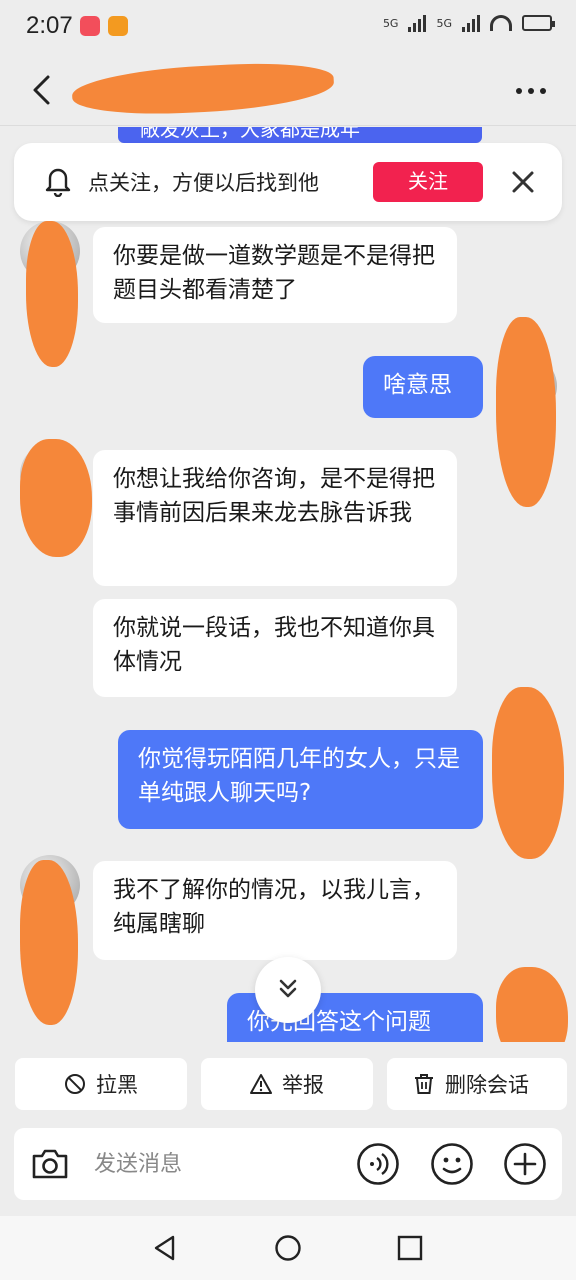 Image resolution: width=576 pixels, height=1280 pixels. Describe the element at coordinates (300, 135) in the screenshot. I see `previous-message-bubble: 敞发灰上，大家都是成年` at that location.